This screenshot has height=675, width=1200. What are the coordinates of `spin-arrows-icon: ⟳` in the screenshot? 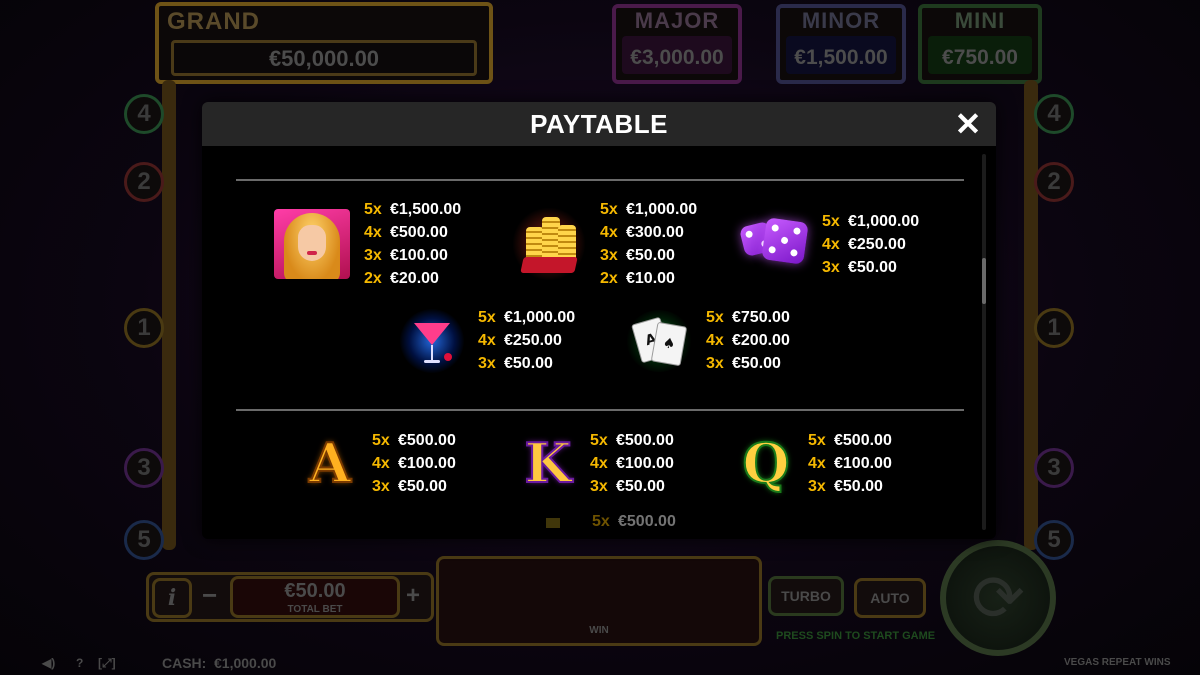 It's located at (998, 597).